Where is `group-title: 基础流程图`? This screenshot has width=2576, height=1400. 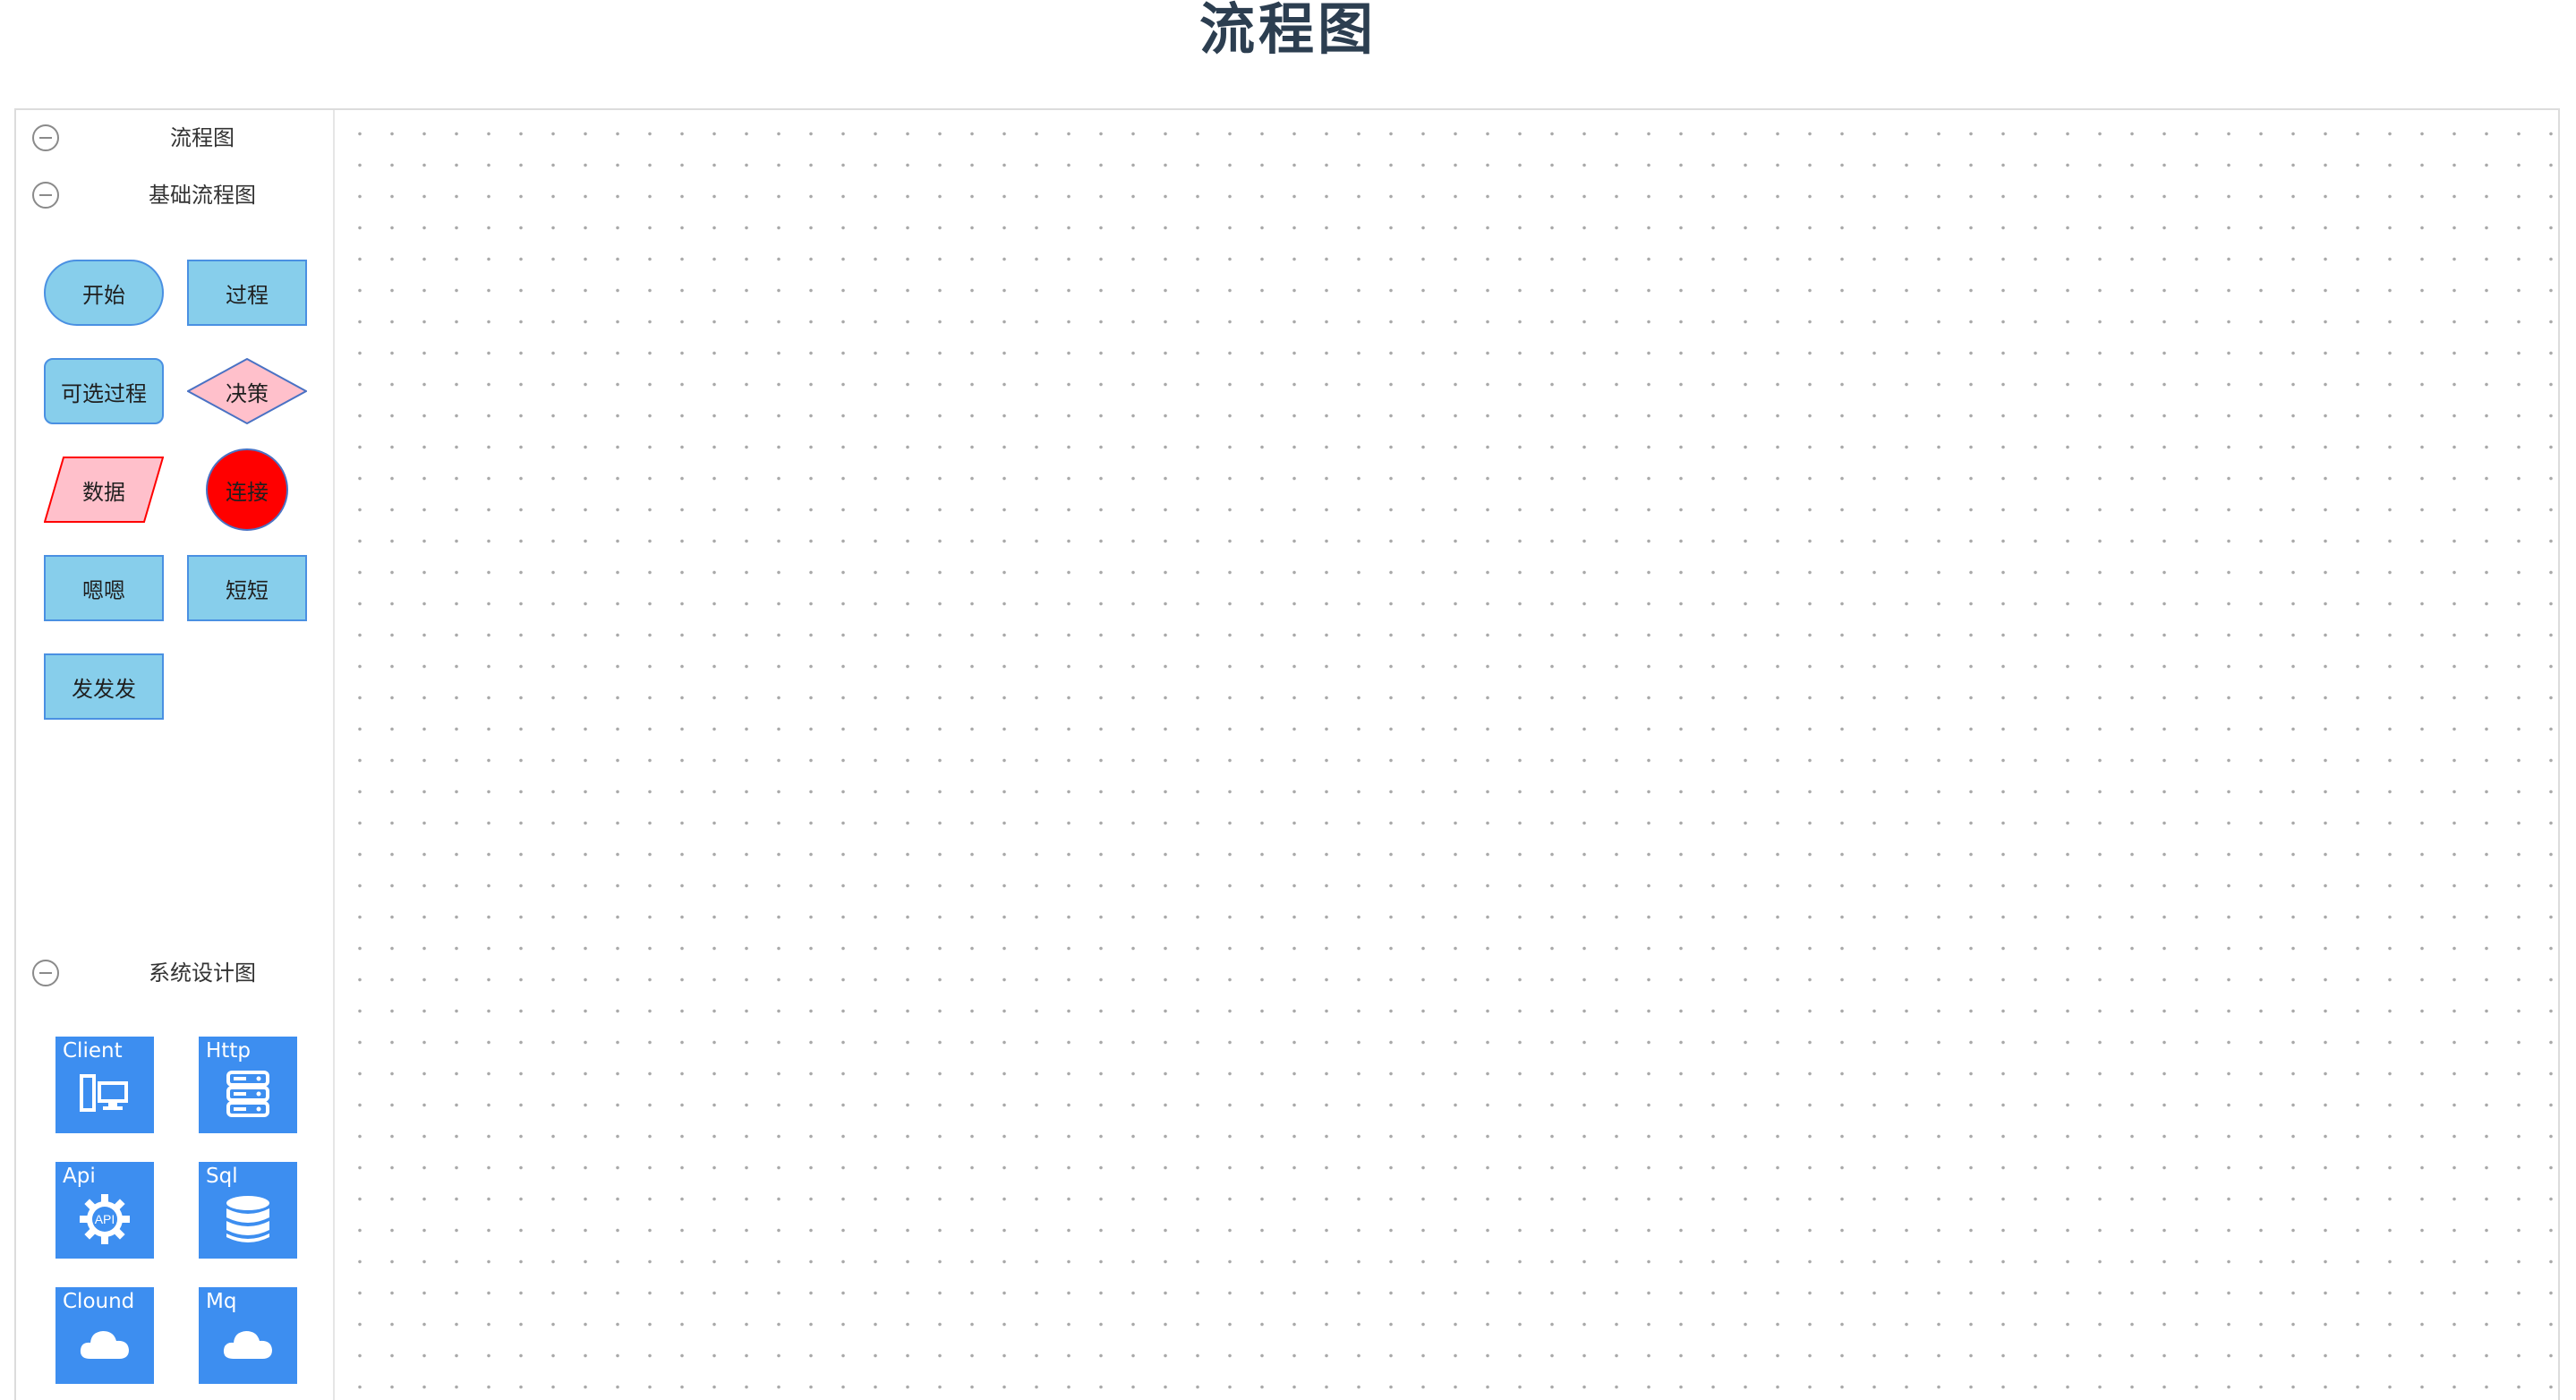 group-title: 基础流程图 is located at coordinates (202, 196).